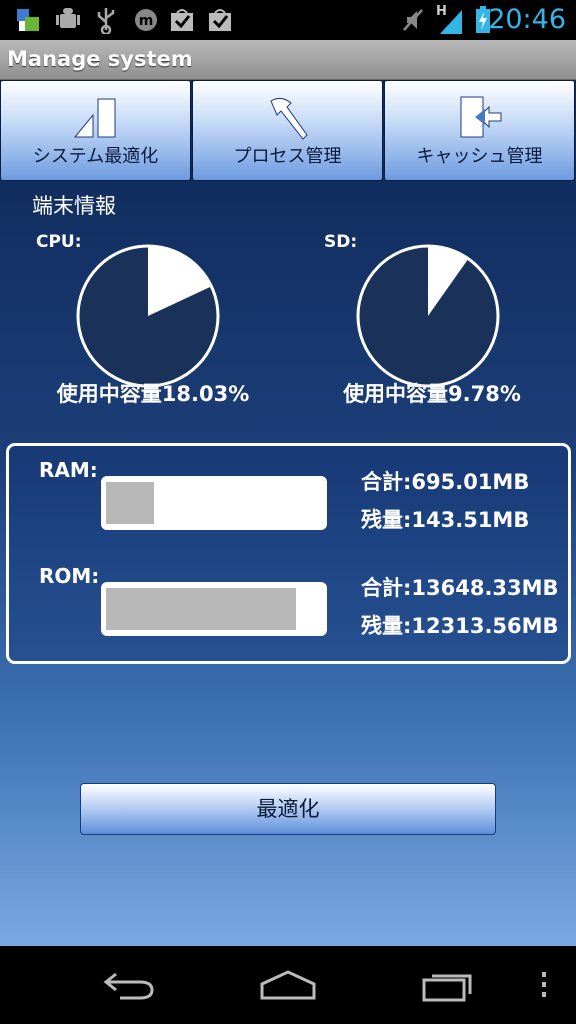 Image resolution: width=576 pixels, height=1024 pixels. Describe the element at coordinates (413, 20) in the screenshot. I see `mute-icon` at that location.